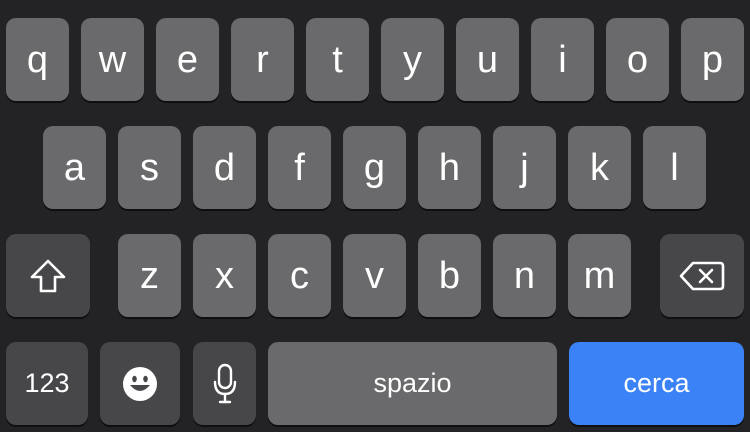 The width and height of the screenshot is (750, 432). I want to click on key-w: w, so click(112, 59).